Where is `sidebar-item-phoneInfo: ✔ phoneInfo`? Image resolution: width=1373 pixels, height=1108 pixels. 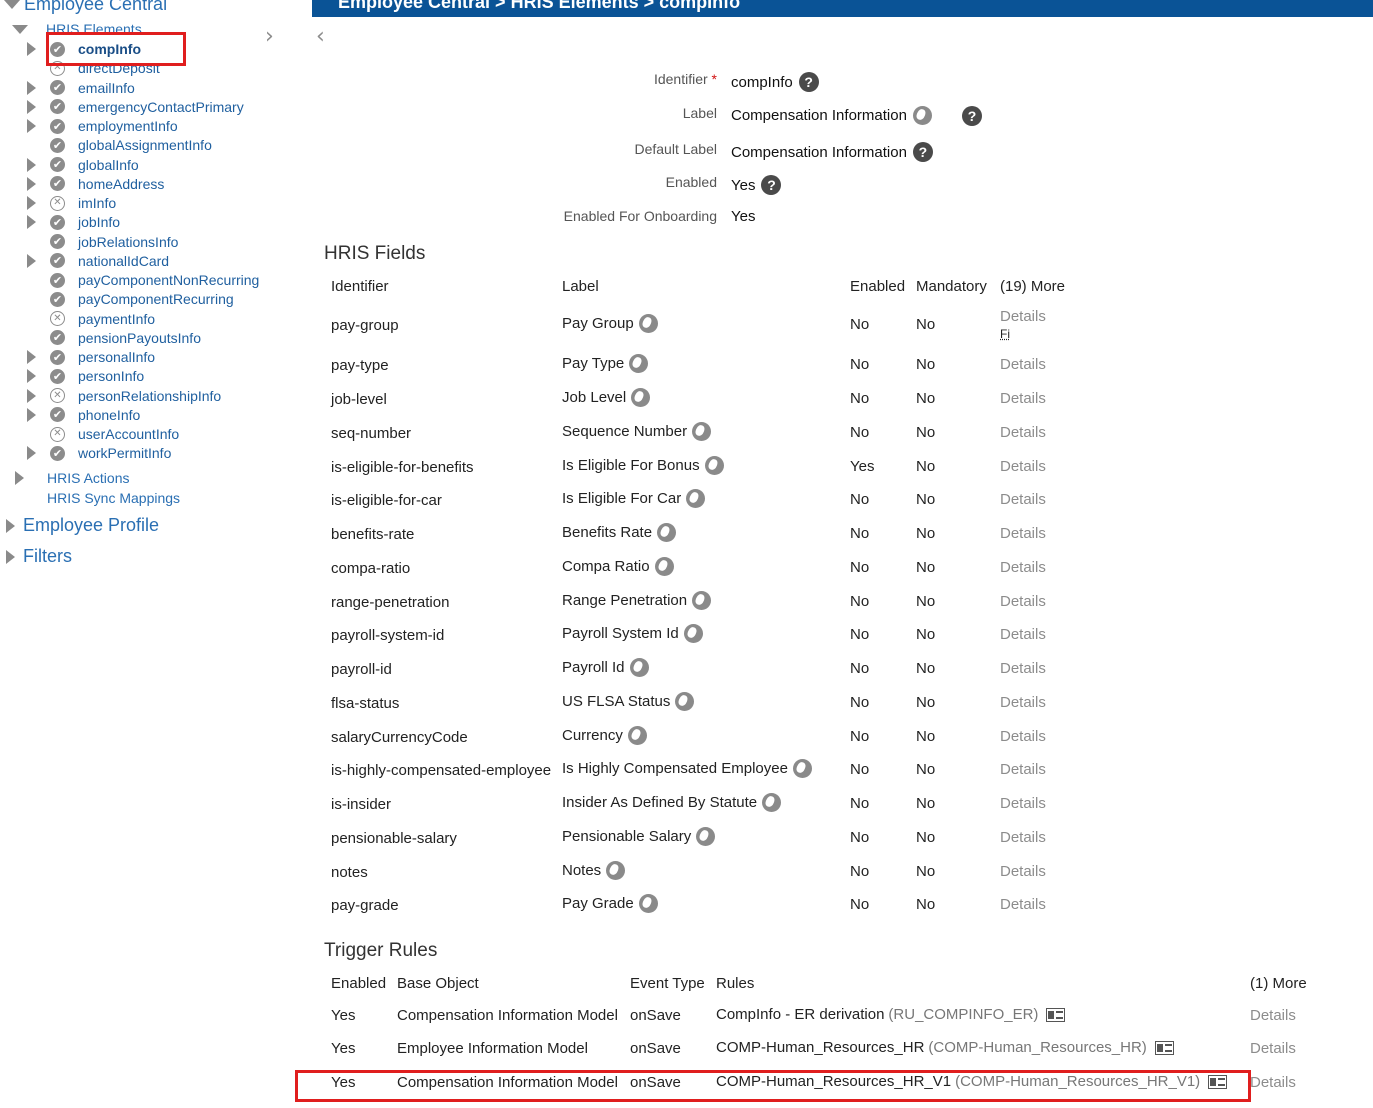 sidebar-item-phoneInfo: ✔ phoneInfo is located at coordinates (83, 415).